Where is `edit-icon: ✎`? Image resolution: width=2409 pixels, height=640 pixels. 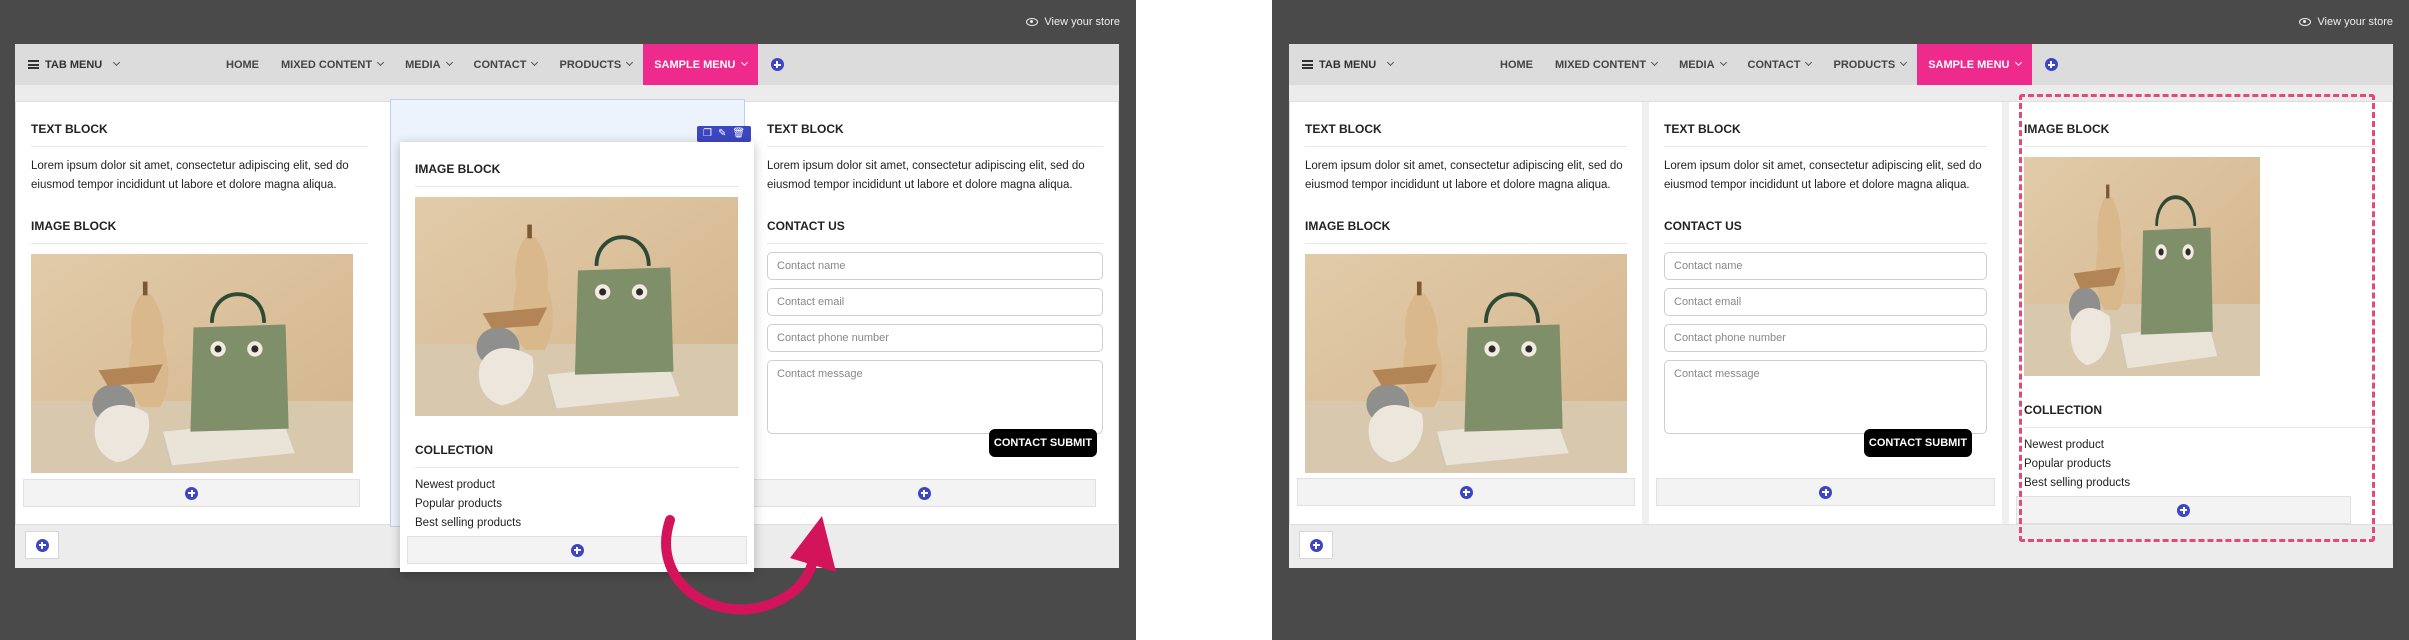
edit-icon: ✎ is located at coordinates (722, 134).